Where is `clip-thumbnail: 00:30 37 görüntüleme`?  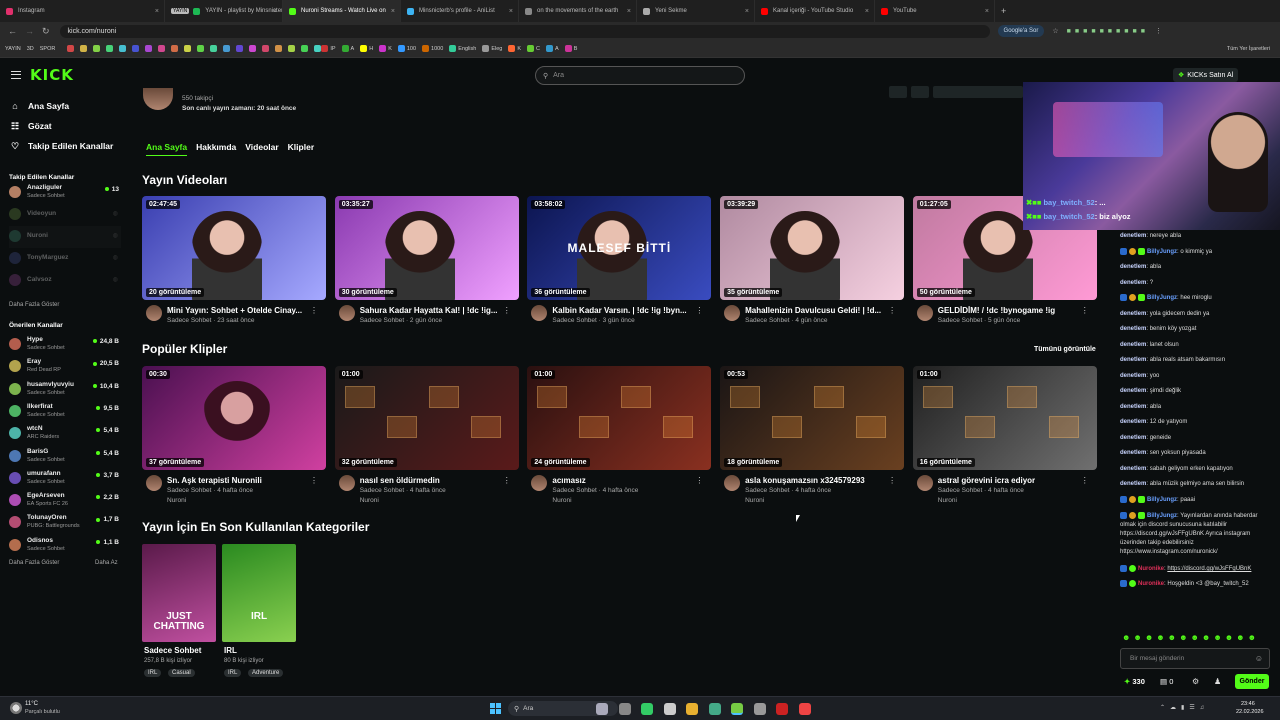
clip-thumbnail: 00:30 37 görüntüleme is located at coordinates (234, 418).